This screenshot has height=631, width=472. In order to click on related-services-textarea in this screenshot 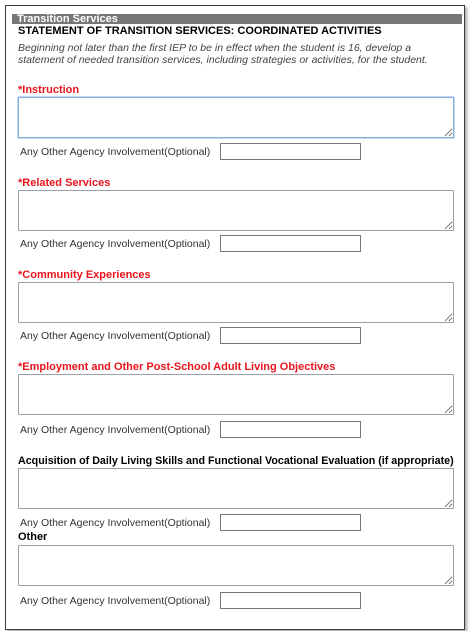, I will do `click(236, 210)`.